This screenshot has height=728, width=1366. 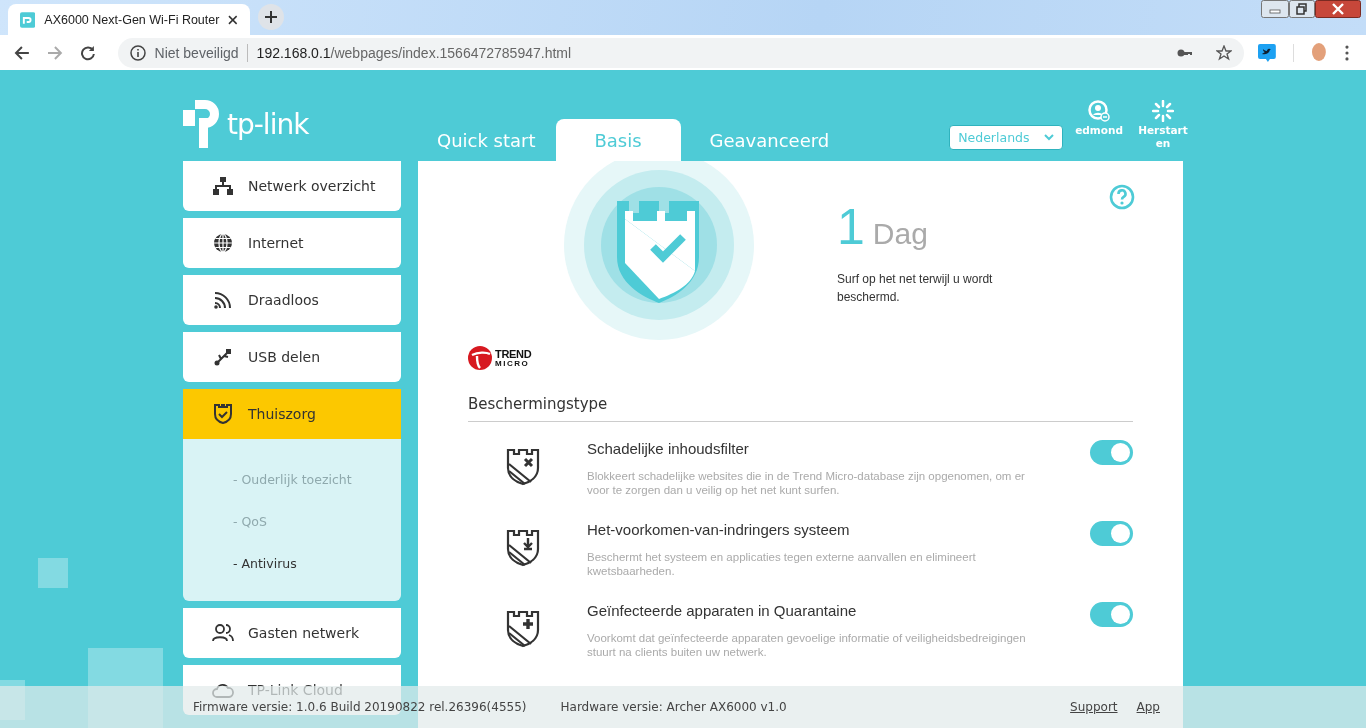 I want to click on feature-description: Beschermt het systeem en applicaties tegen externe aanvallen en elimineert kwetsbaarheden., so click(x=782, y=564).